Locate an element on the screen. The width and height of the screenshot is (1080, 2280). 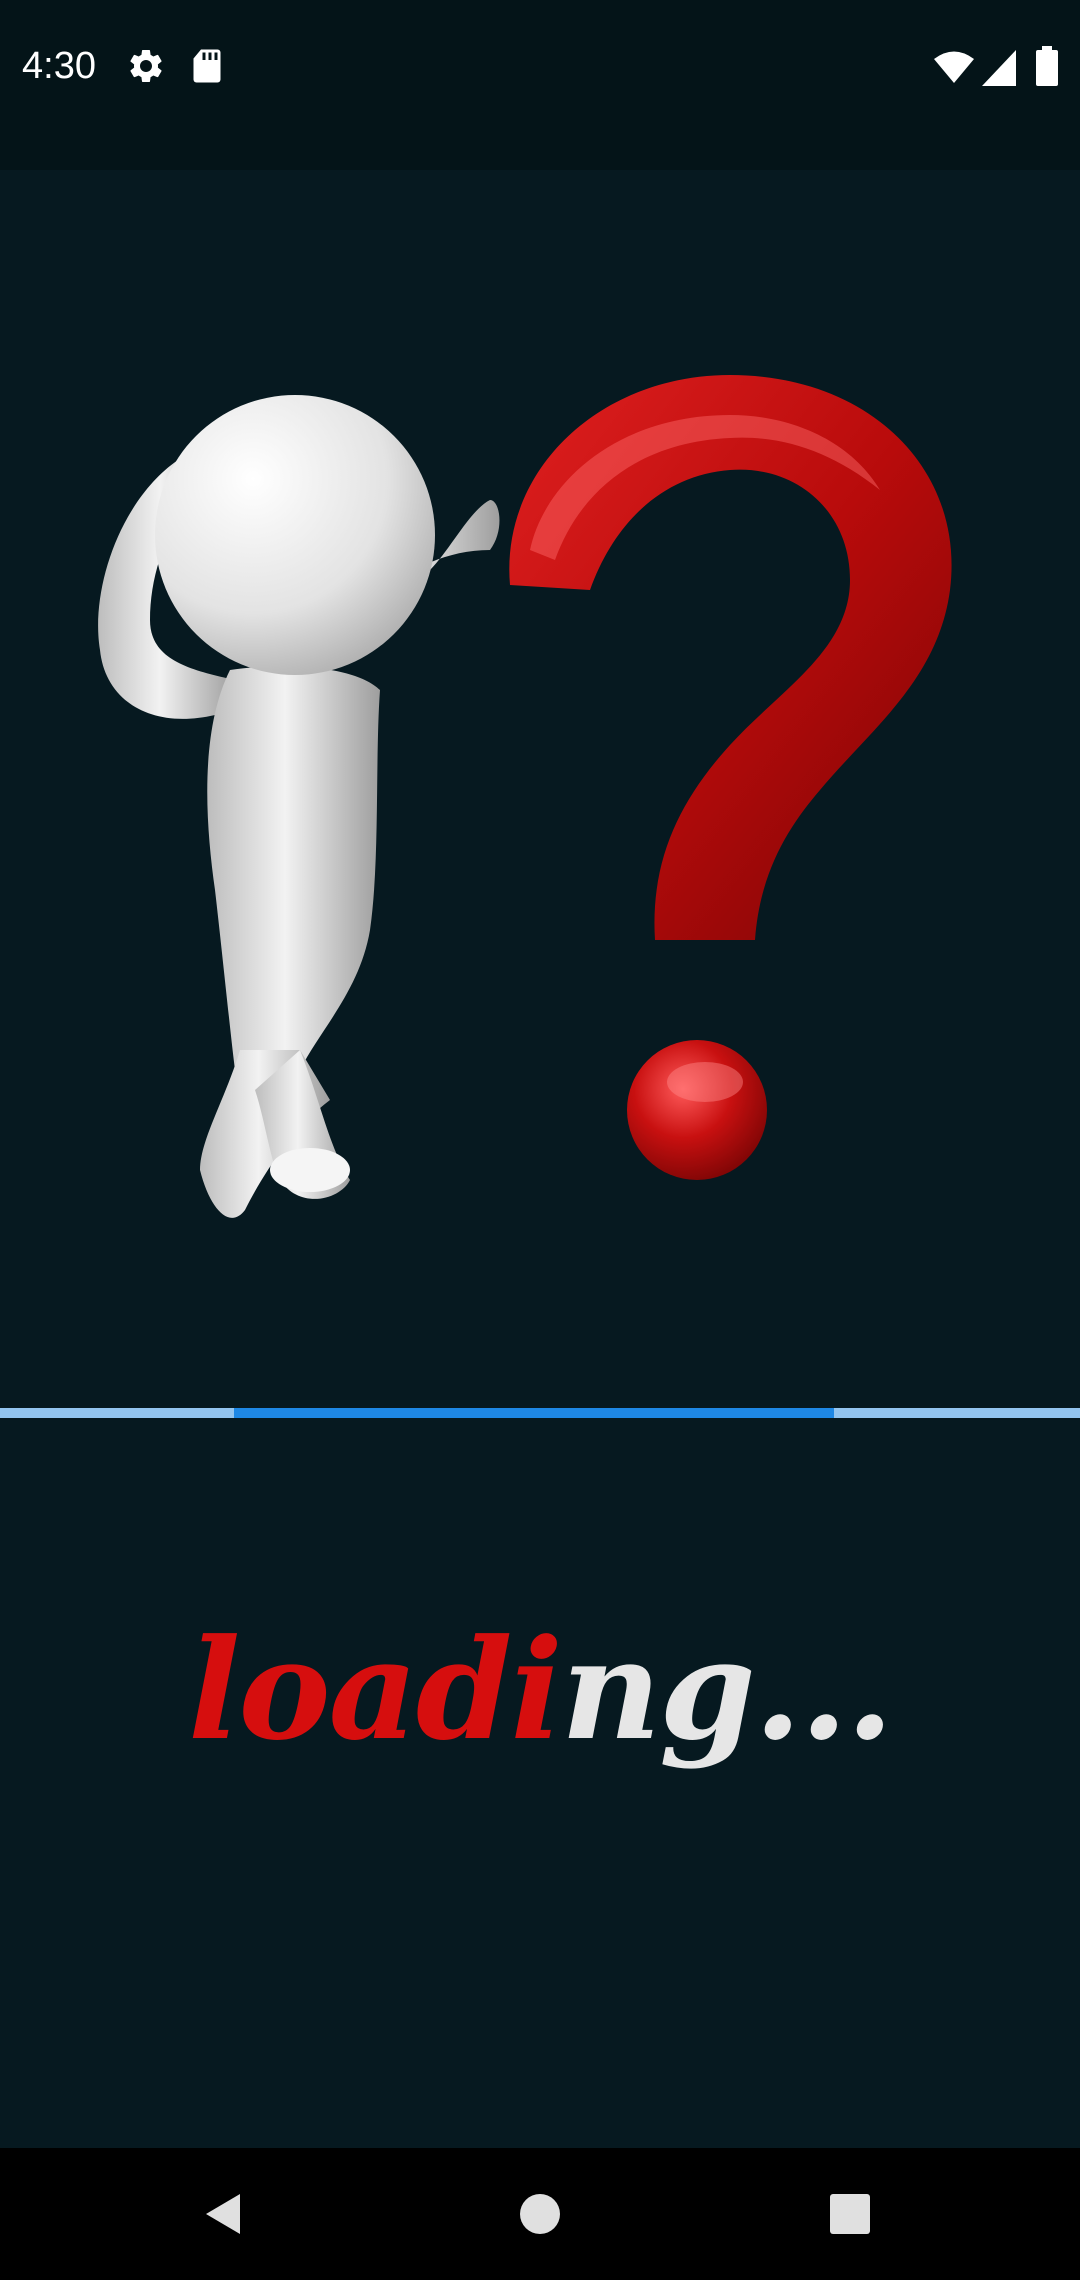
home-icon is located at coordinates (540, 2214).